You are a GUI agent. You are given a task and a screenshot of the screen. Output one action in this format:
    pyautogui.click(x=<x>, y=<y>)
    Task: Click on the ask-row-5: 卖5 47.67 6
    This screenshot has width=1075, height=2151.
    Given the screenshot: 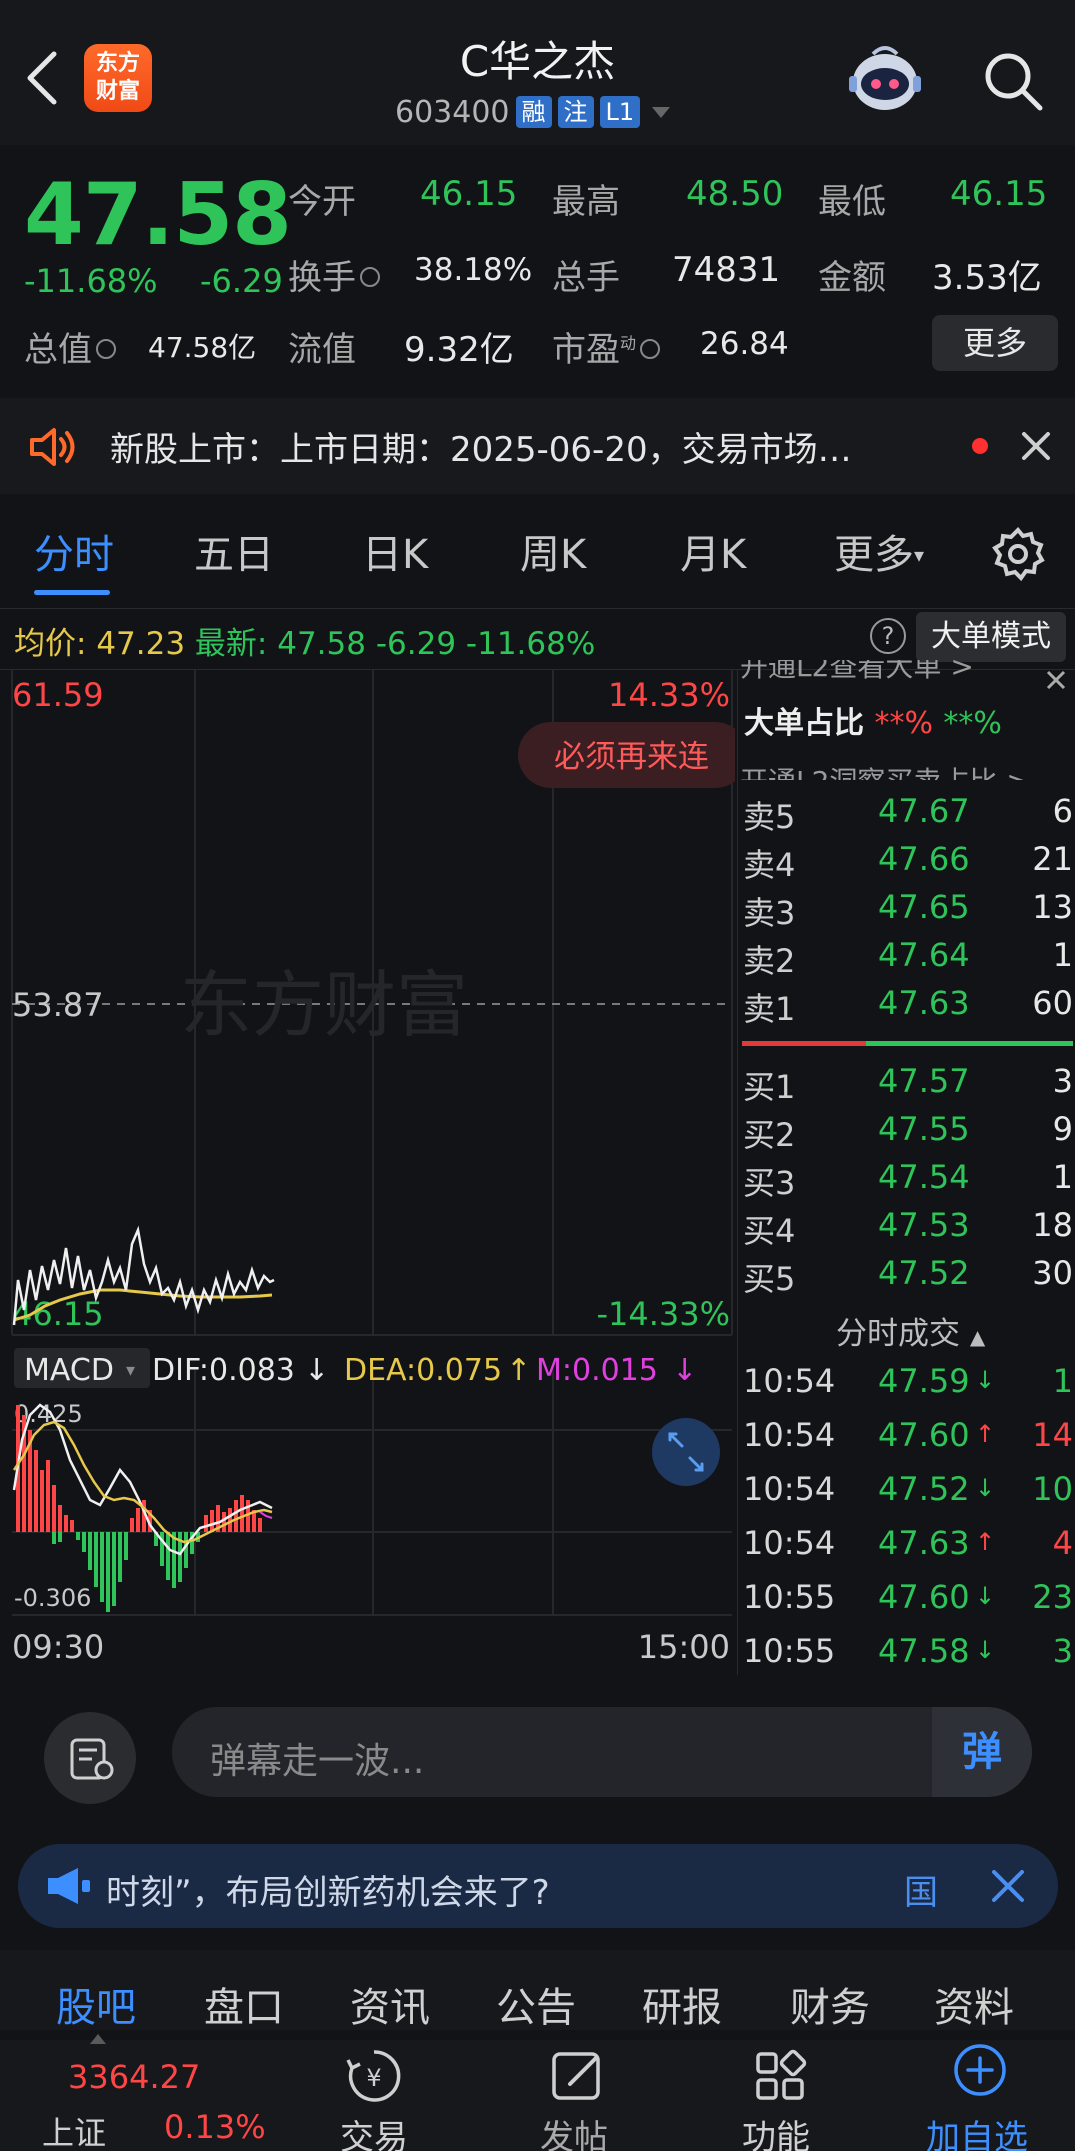 What is the action you would take?
    pyautogui.click(x=908, y=816)
    